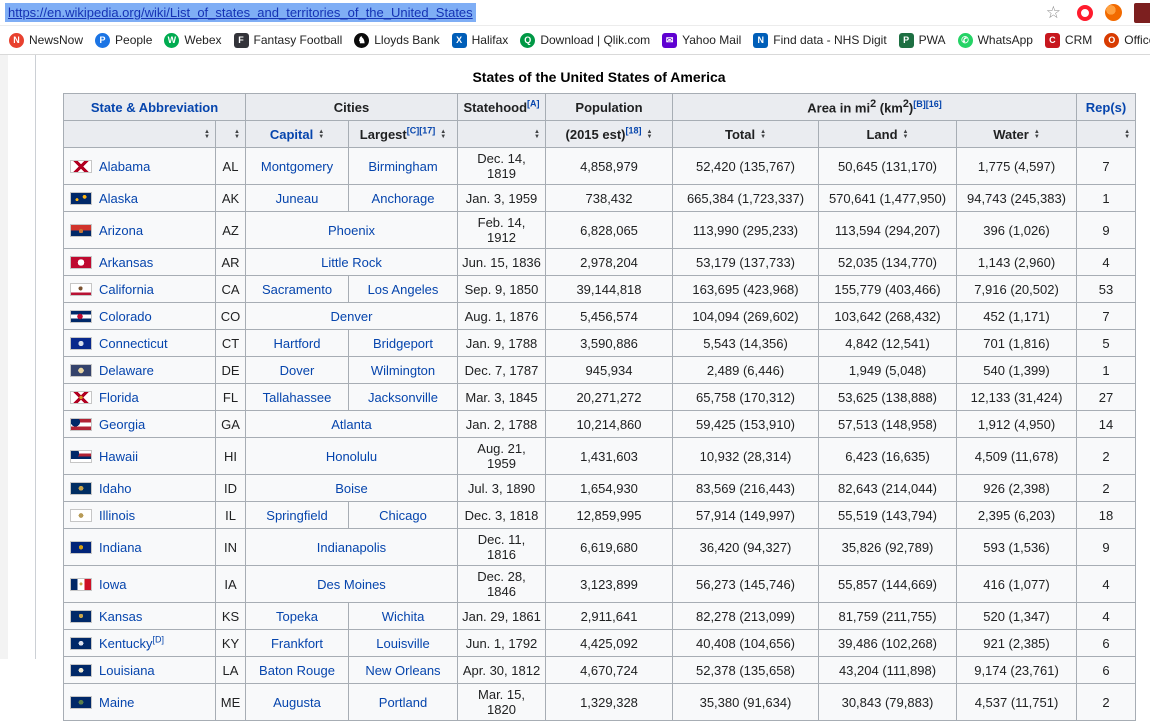  What do you see at coordinates (297, 643) in the screenshot?
I see `capital-city-link: Frankfort` at bounding box center [297, 643].